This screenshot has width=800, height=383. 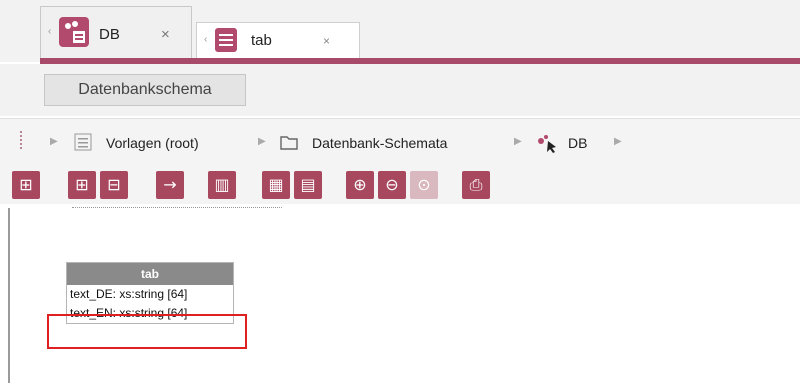 What do you see at coordinates (289, 144) in the screenshot?
I see `folder-icon` at bounding box center [289, 144].